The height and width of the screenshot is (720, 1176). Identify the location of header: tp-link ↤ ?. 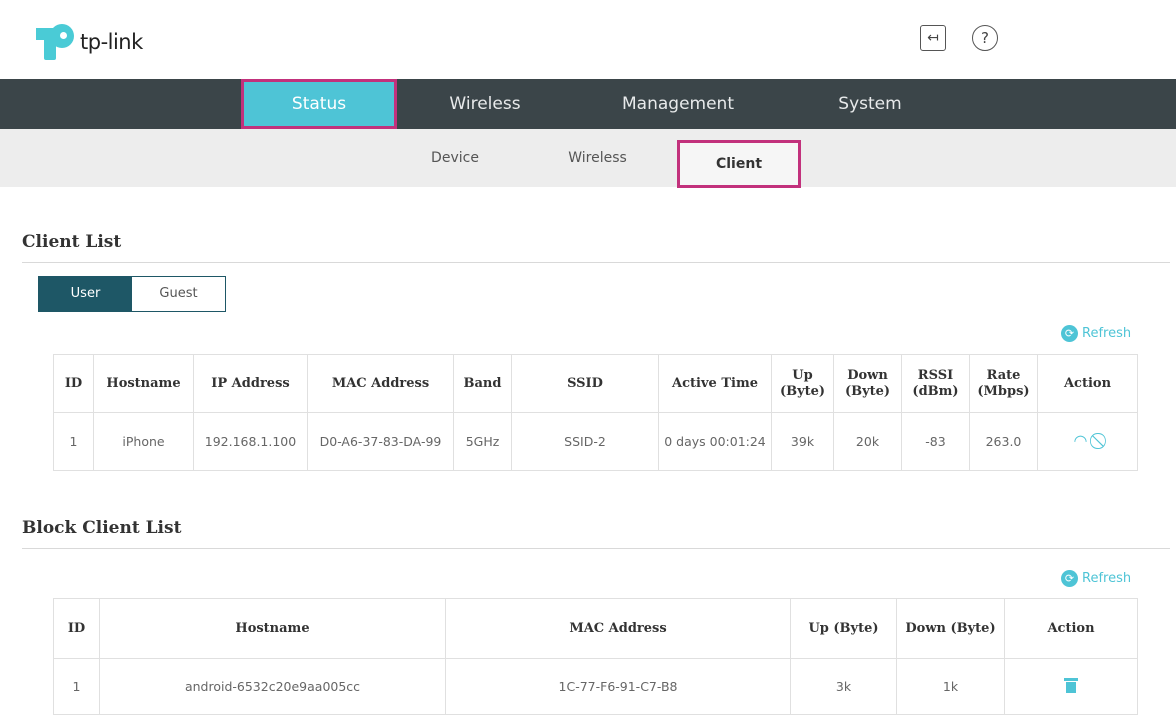
(588, 39).